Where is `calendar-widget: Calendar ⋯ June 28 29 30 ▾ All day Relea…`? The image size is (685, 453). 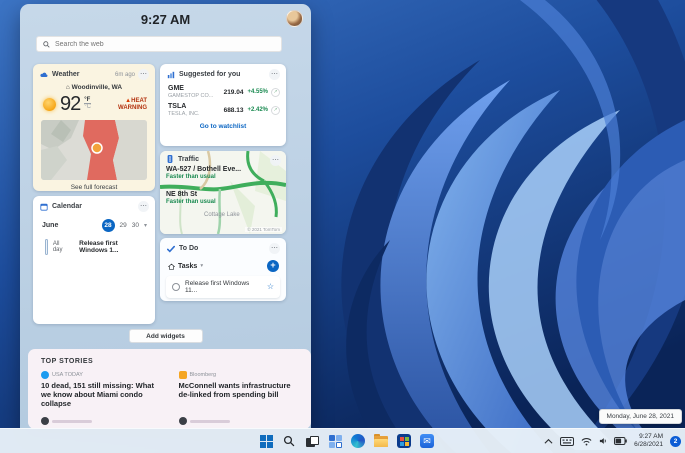 calendar-widget: Calendar ⋯ June 28 29 30 ▾ All day Relea… is located at coordinates (94, 260).